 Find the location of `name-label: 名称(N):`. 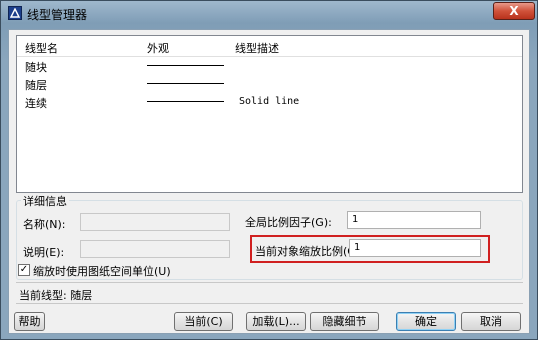

name-label: 名称(N): is located at coordinates (44, 224).